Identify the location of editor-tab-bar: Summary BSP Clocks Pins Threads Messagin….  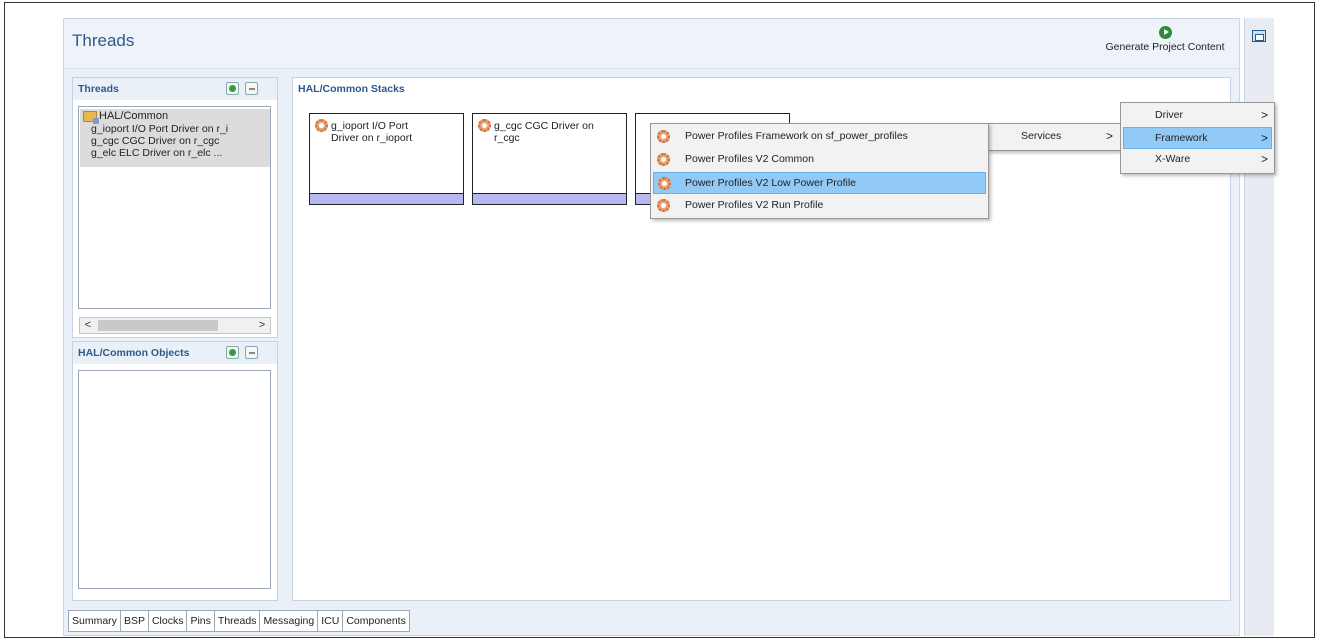
(239, 621).